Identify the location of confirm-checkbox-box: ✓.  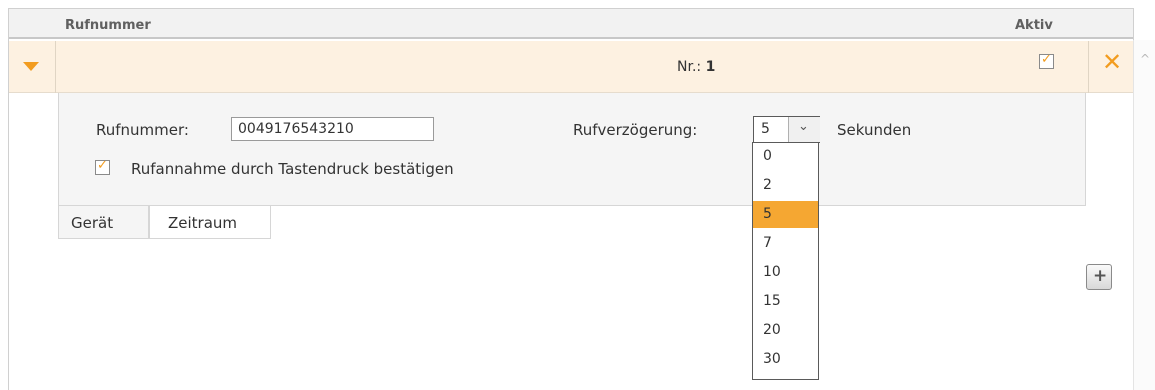
(102, 166).